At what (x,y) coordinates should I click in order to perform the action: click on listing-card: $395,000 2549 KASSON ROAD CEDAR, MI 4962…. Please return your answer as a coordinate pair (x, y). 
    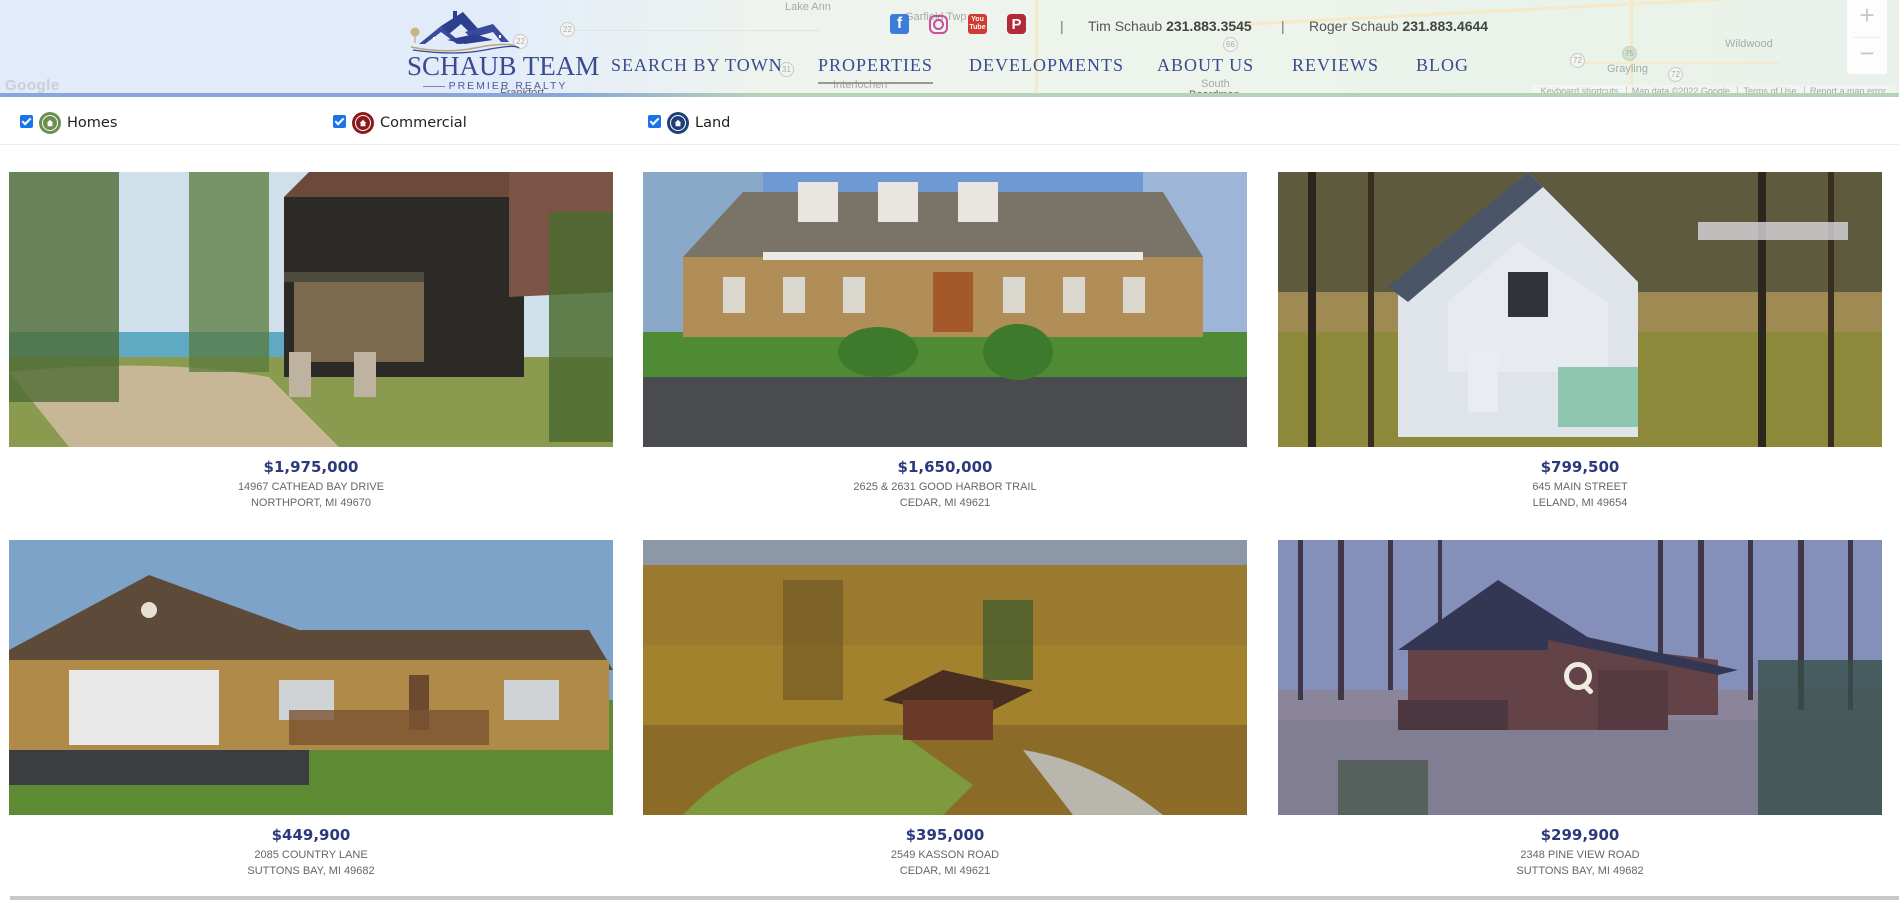
    Looking at the image, I should click on (945, 709).